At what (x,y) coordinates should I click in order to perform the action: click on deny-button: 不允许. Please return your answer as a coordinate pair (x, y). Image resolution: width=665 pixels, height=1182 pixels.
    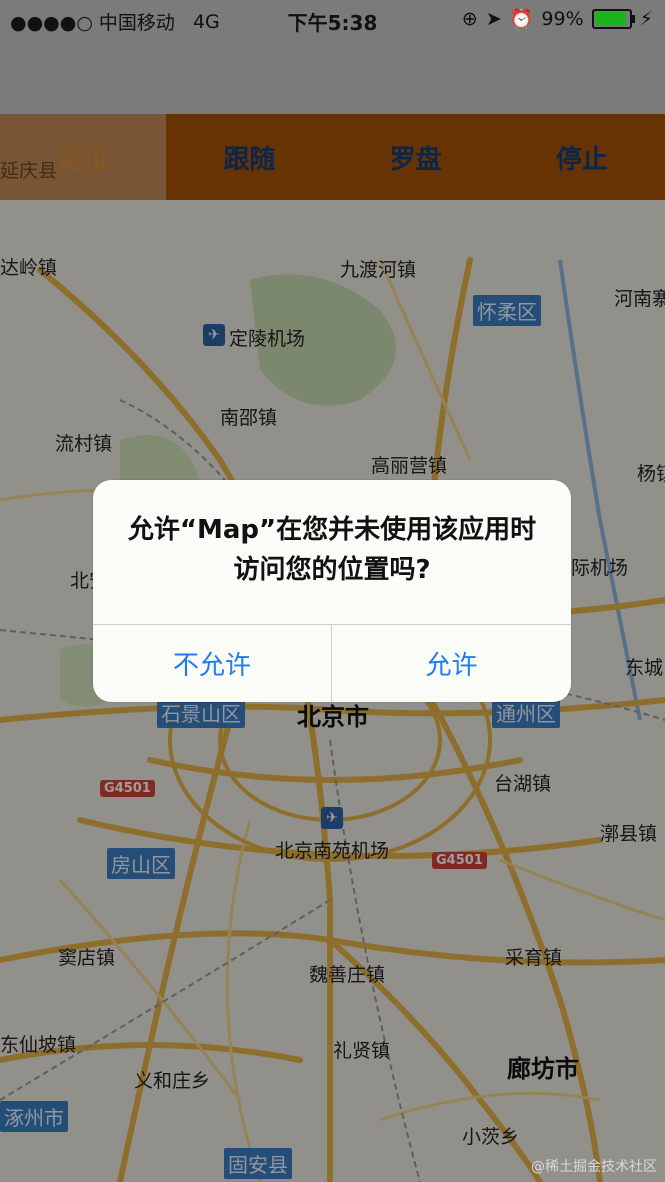
    Looking at the image, I should click on (212, 663).